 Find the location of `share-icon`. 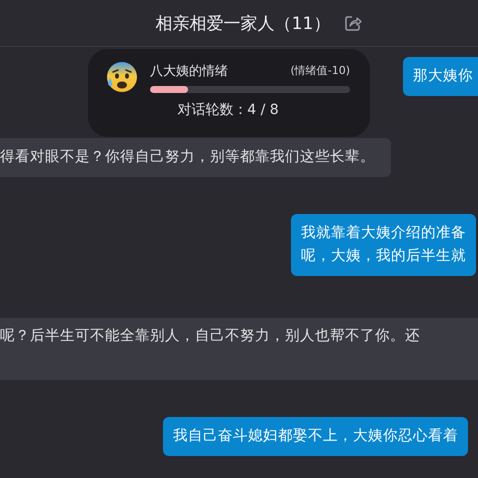

share-icon is located at coordinates (353, 23).